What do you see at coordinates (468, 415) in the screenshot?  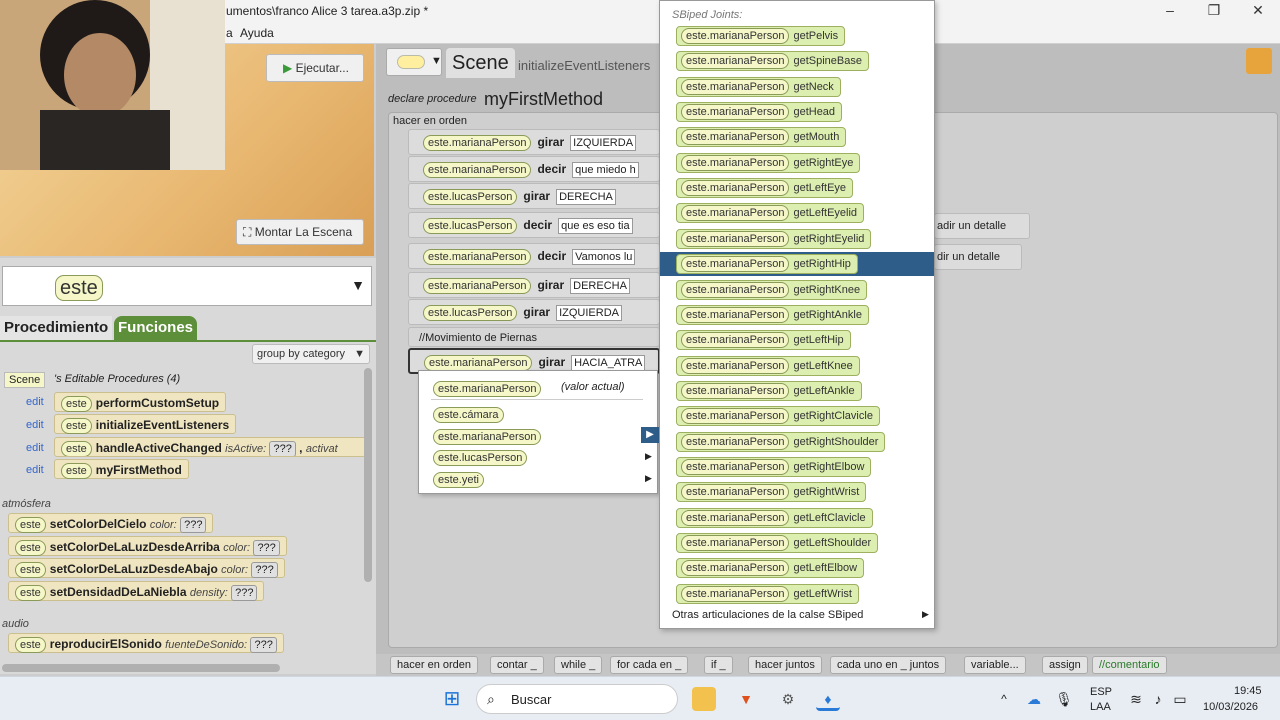 I see `menu-item-camera: este.cámara` at bounding box center [468, 415].